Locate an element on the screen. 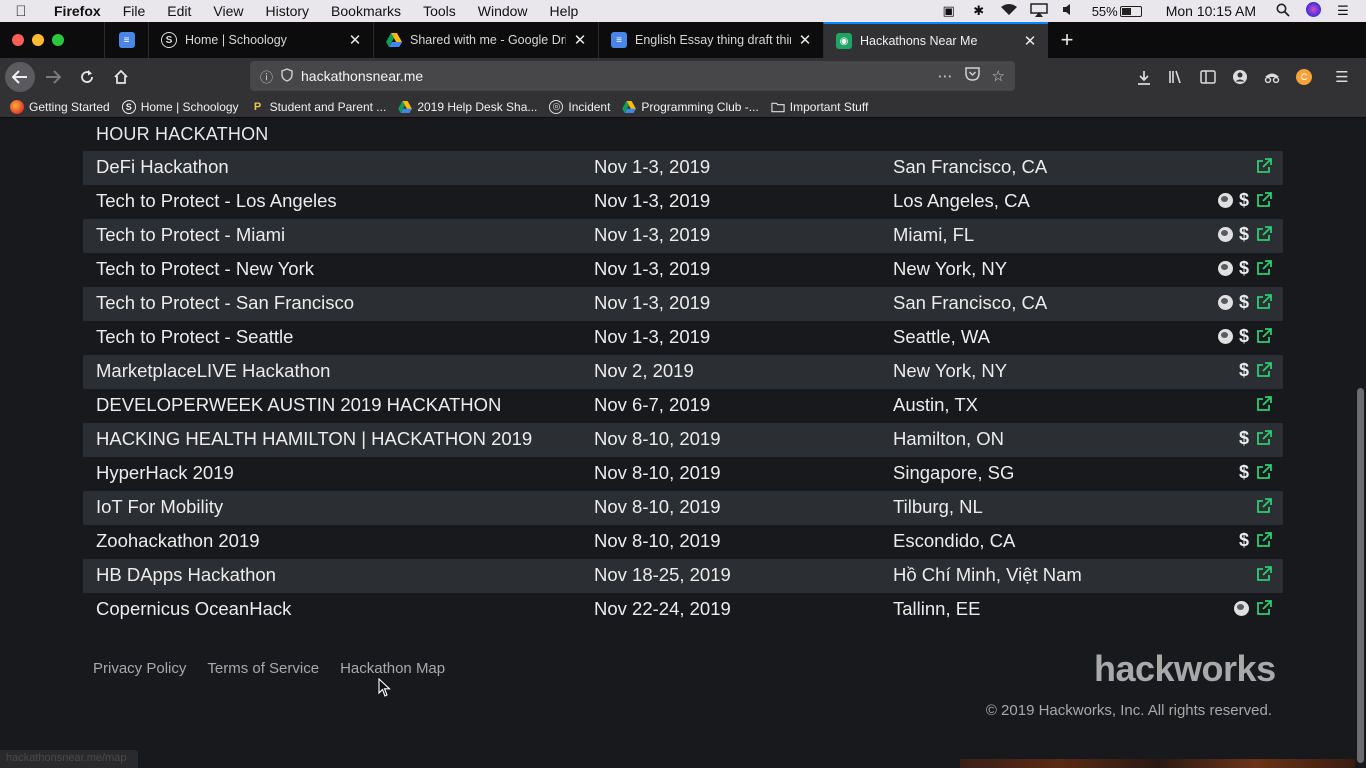 This screenshot has width=1366, height=768. bookmark-schoology: S Home | Schoology is located at coordinates (180, 106).